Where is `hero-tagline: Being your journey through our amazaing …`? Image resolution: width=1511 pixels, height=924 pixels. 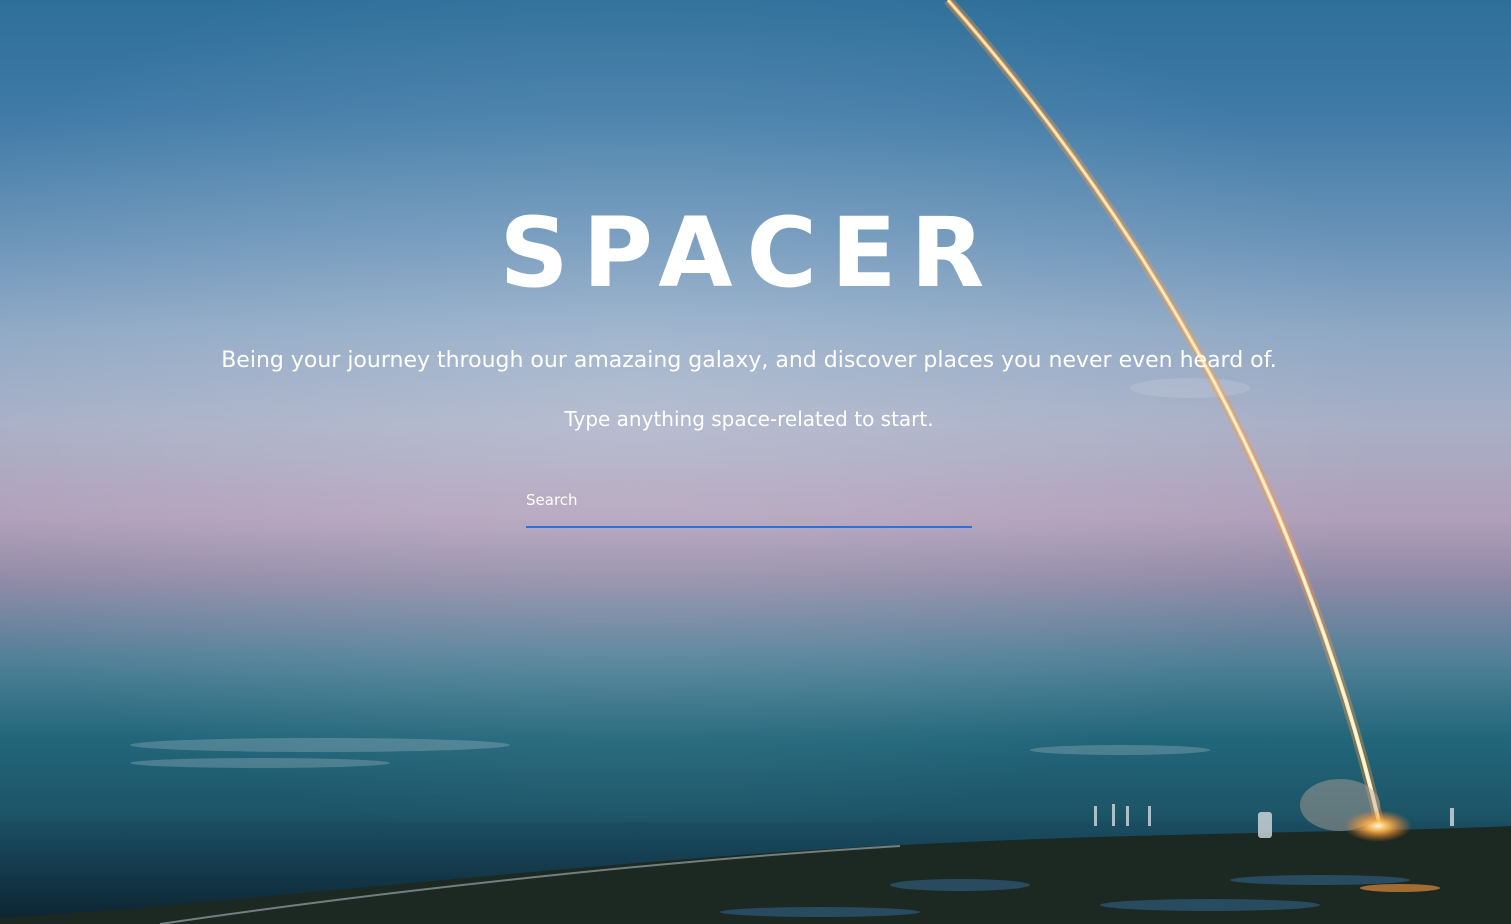 hero-tagline: Being your journey through our amazaing … is located at coordinates (749, 360).